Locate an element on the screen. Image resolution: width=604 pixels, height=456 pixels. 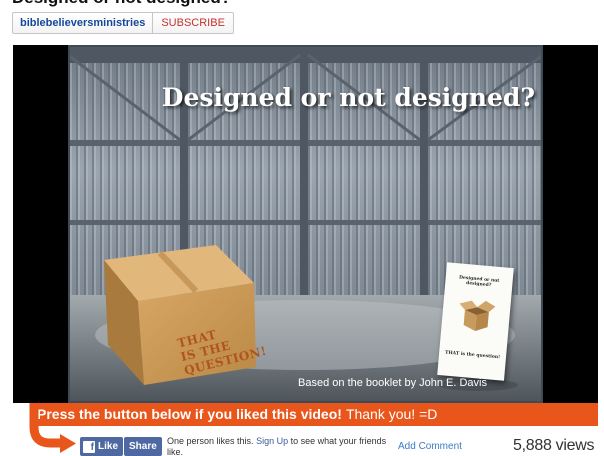
curved-arrow-icon is located at coordinates (52, 428).